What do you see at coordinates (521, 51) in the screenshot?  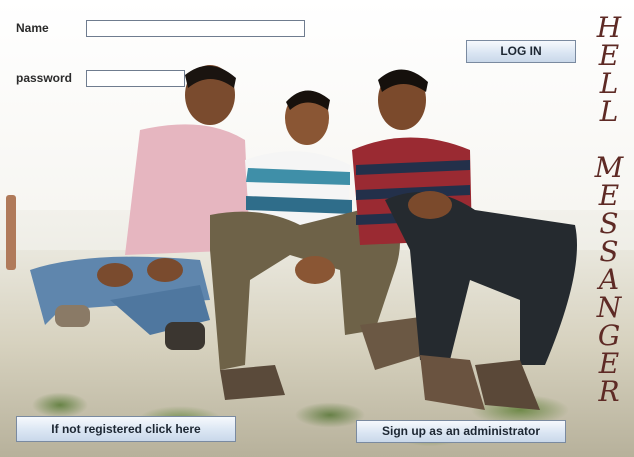 I see `login-button: LOG IN` at bounding box center [521, 51].